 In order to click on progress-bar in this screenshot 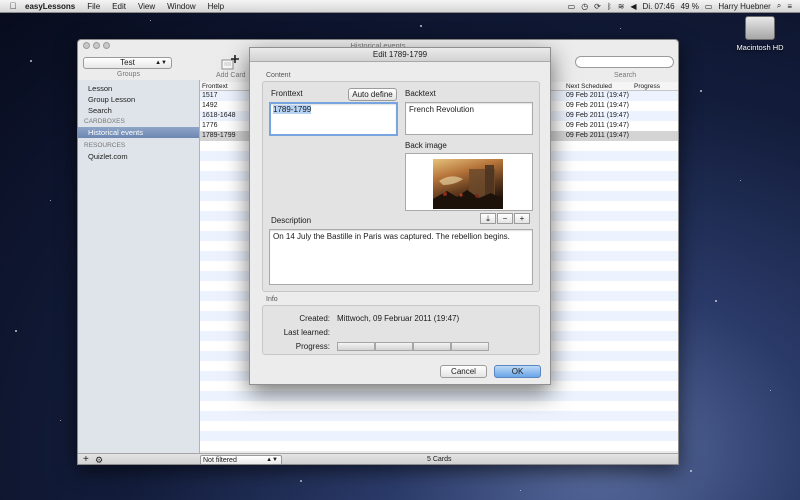, I will do `click(413, 346)`.